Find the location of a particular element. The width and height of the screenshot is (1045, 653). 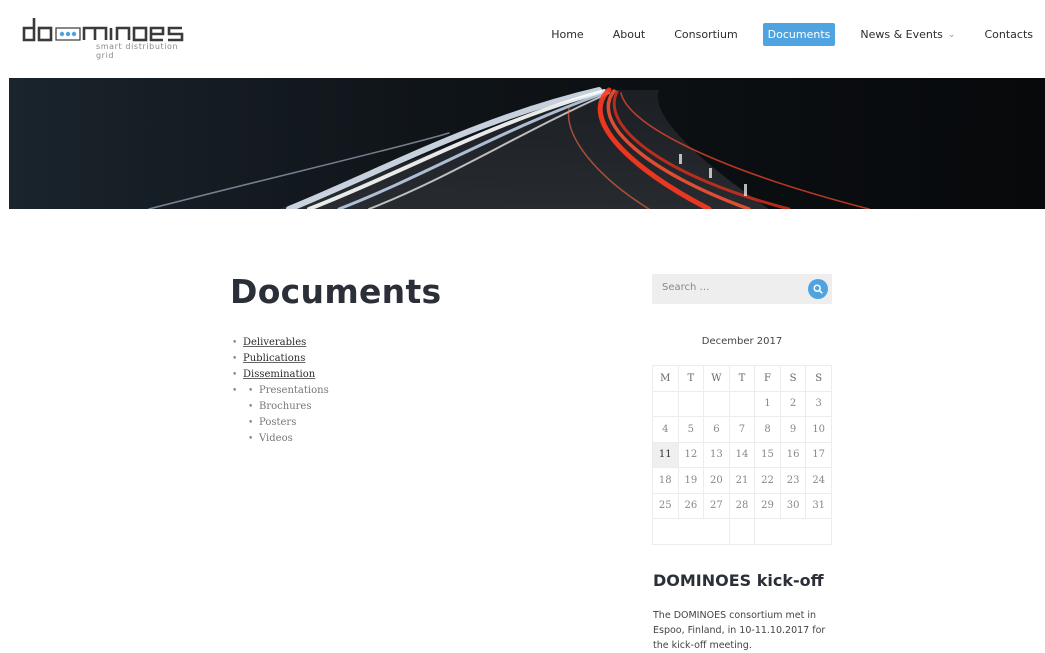

logo-tagline: smart distribution grid is located at coordinates (137, 51).